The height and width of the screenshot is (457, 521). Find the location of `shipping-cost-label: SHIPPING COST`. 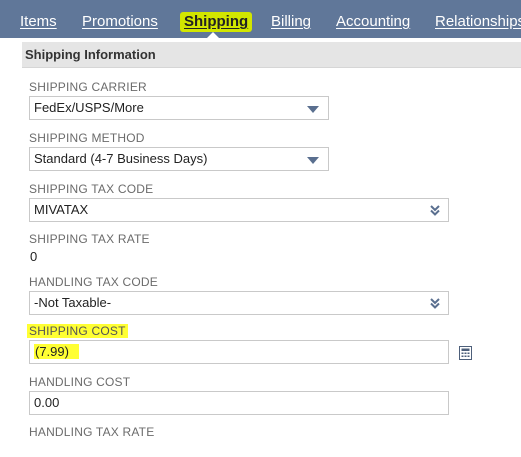

shipping-cost-label: SHIPPING COST is located at coordinates (77, 331).